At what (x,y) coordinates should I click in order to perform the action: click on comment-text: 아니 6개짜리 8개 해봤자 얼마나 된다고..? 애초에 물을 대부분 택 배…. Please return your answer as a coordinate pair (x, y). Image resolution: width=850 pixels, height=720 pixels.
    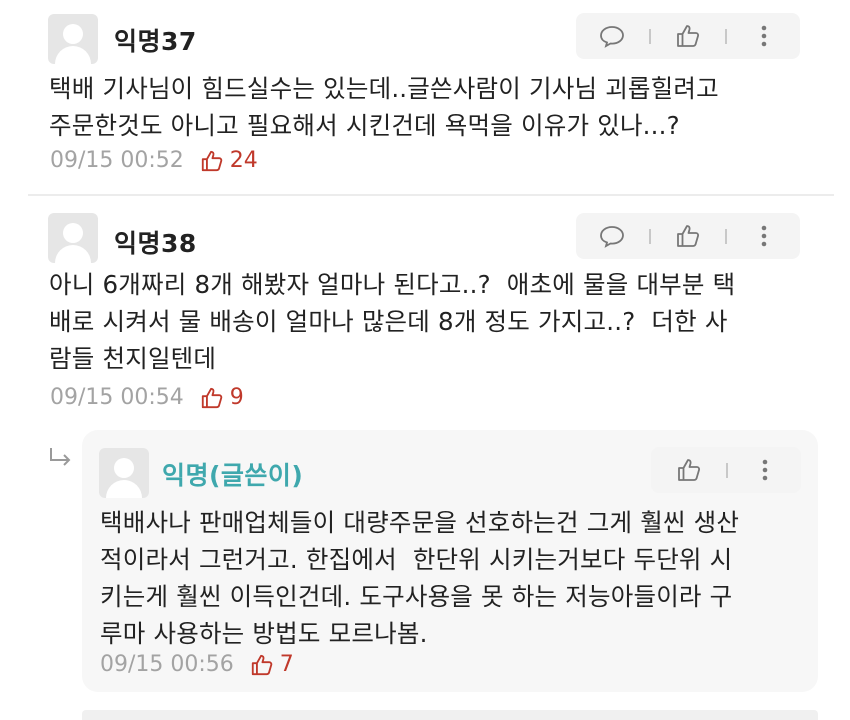
    Looking at the image, I should click on (392, 321).